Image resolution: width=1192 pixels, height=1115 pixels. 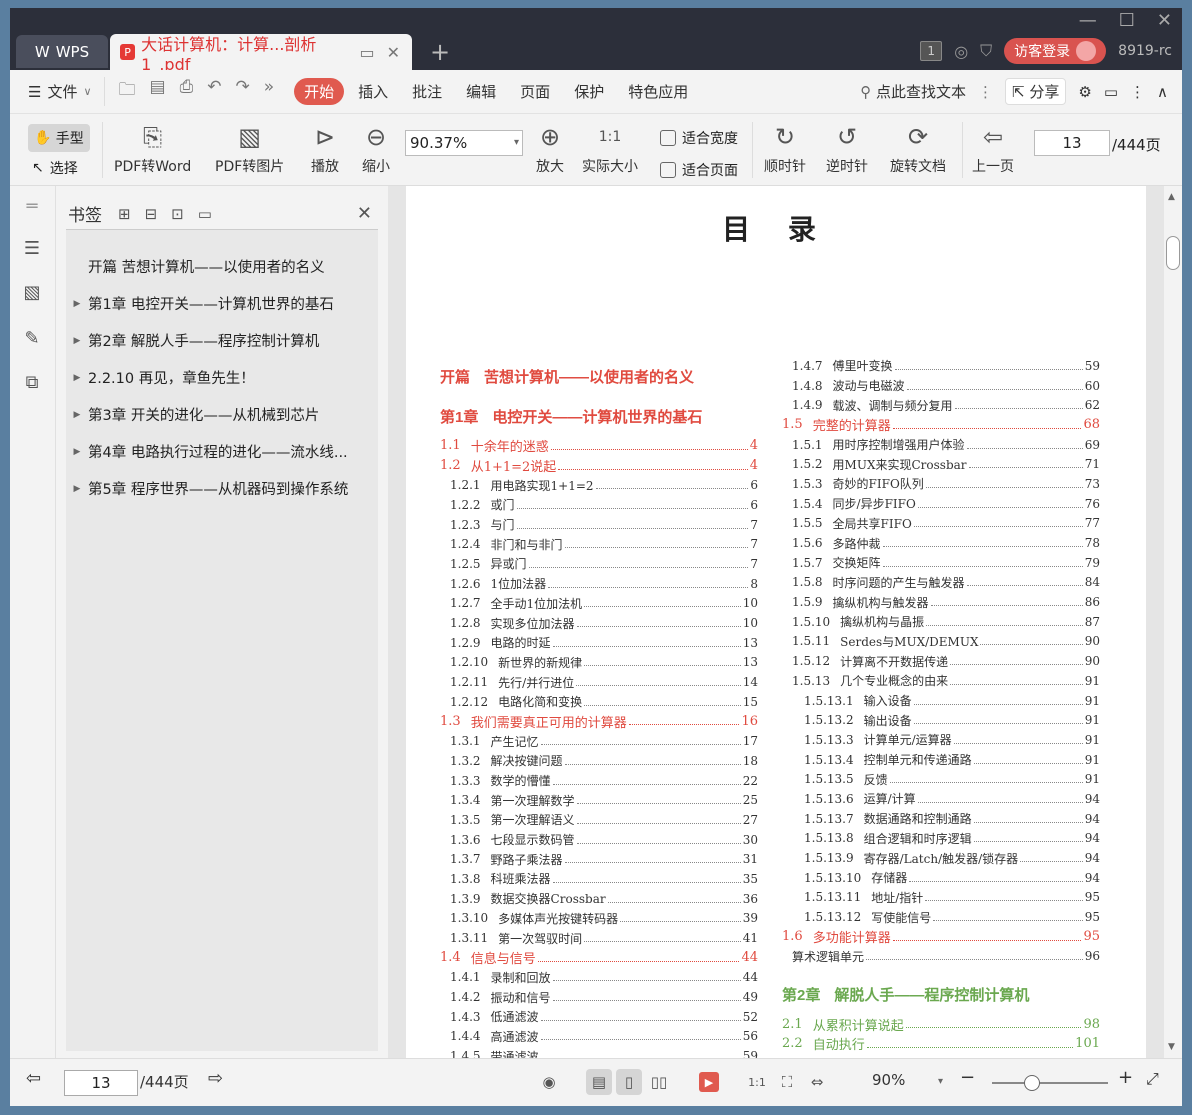 What do you see at coordinates (599, 446) in the screenshot?
I see `toc-entry: 1.1 十余年的迷惑 4` at bounding box center [599, 446].